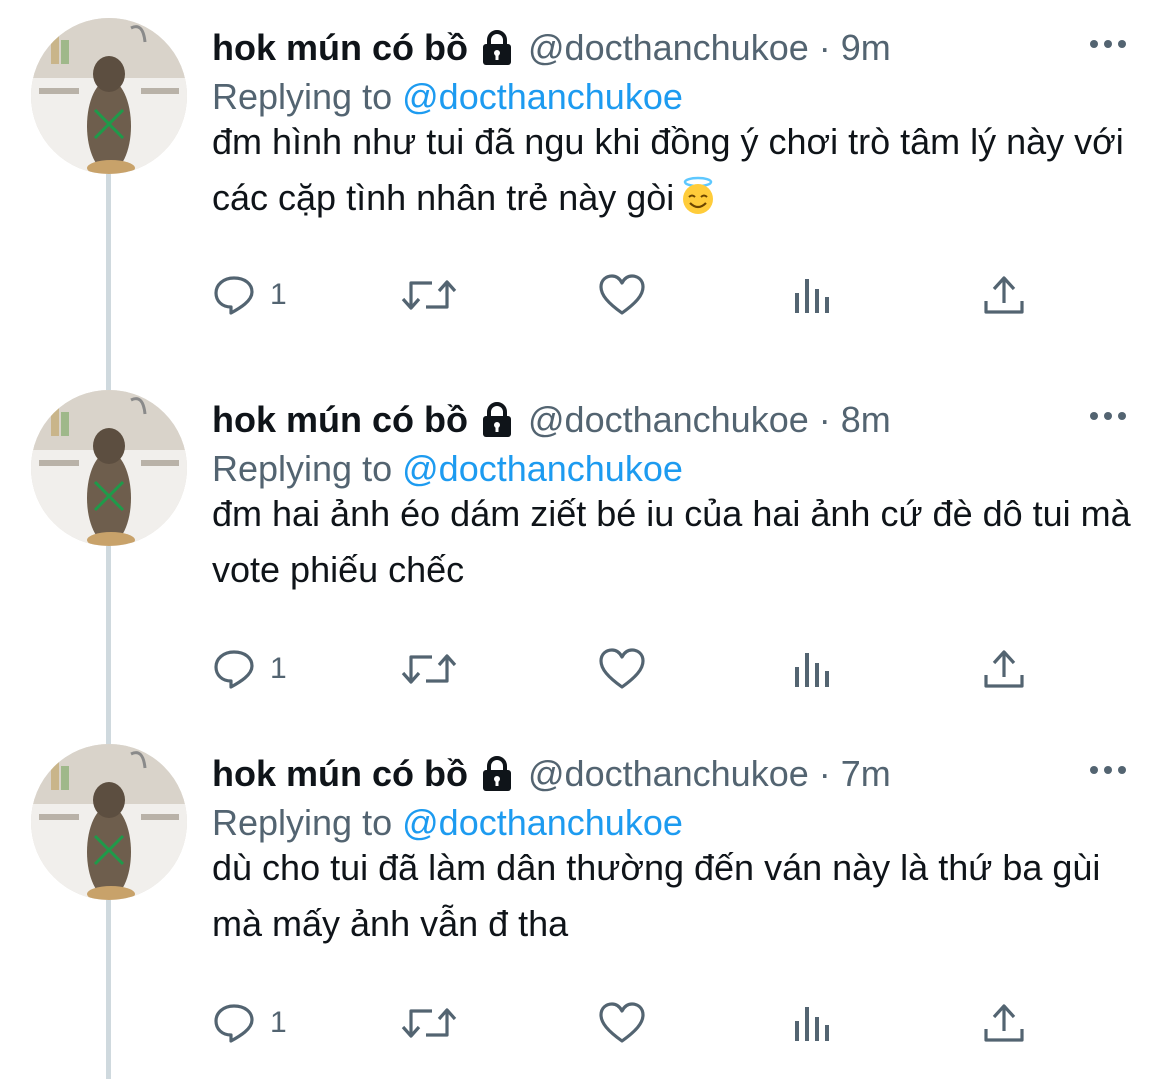  I want to click on timestamp: 8m, so click(866, 420).